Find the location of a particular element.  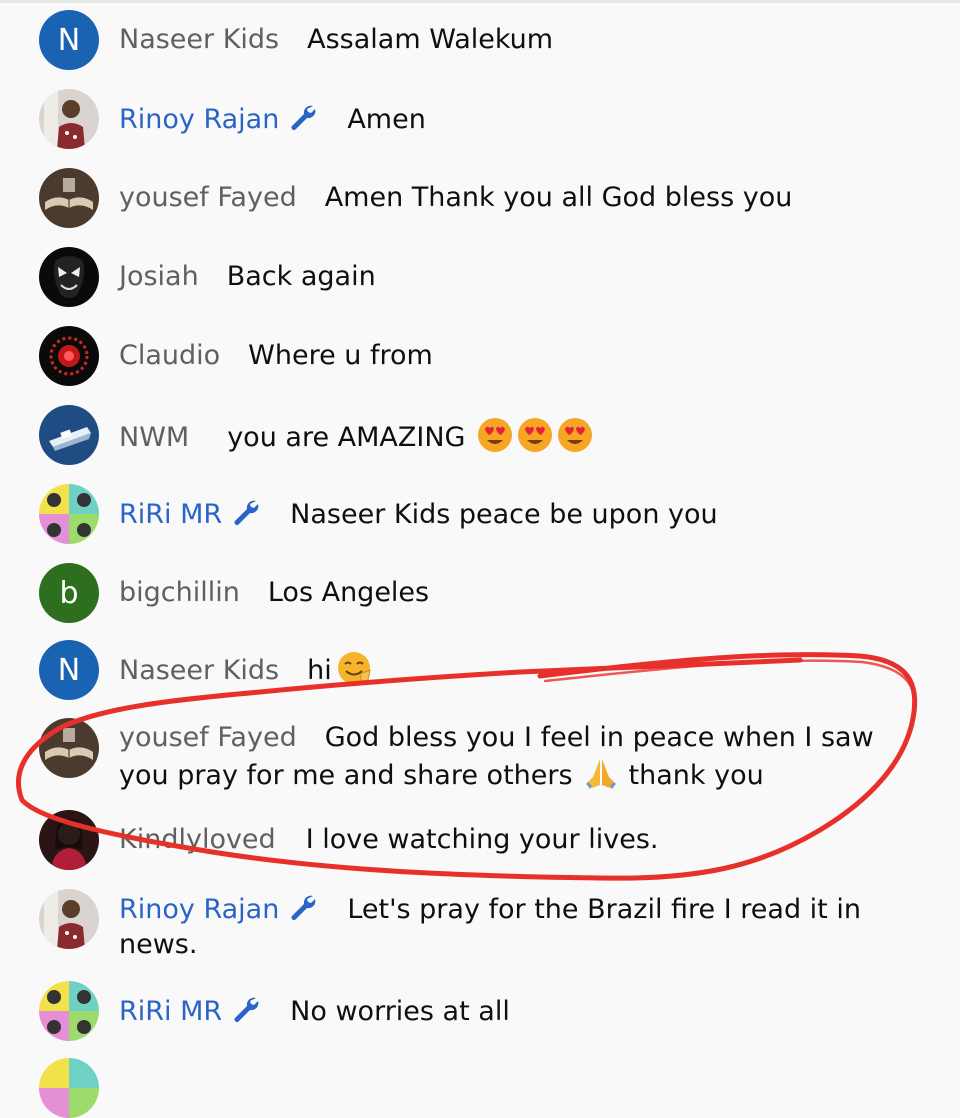

praying-hands-emoji is located at coordinates (601, 773).